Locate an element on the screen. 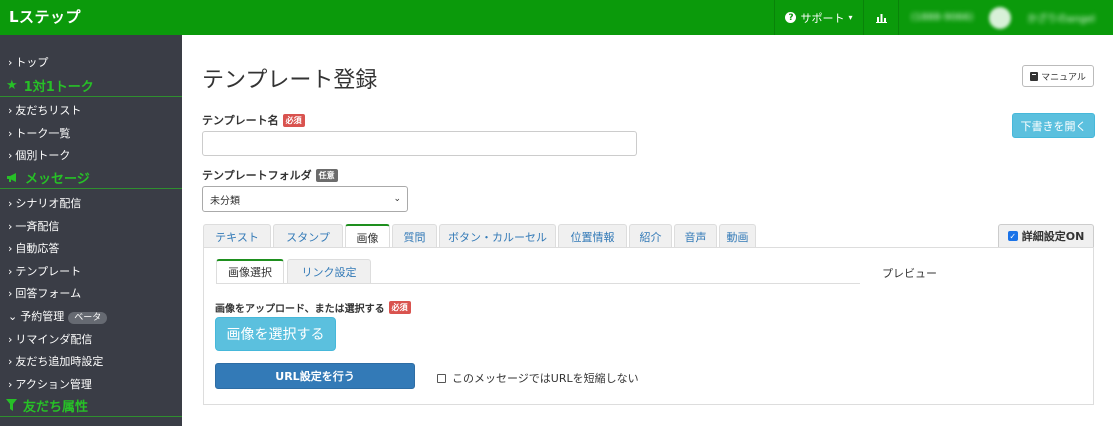 This screenshot has height=426, width=1113. caret-down-icon: ▾ is located at coordinates (850, 17).